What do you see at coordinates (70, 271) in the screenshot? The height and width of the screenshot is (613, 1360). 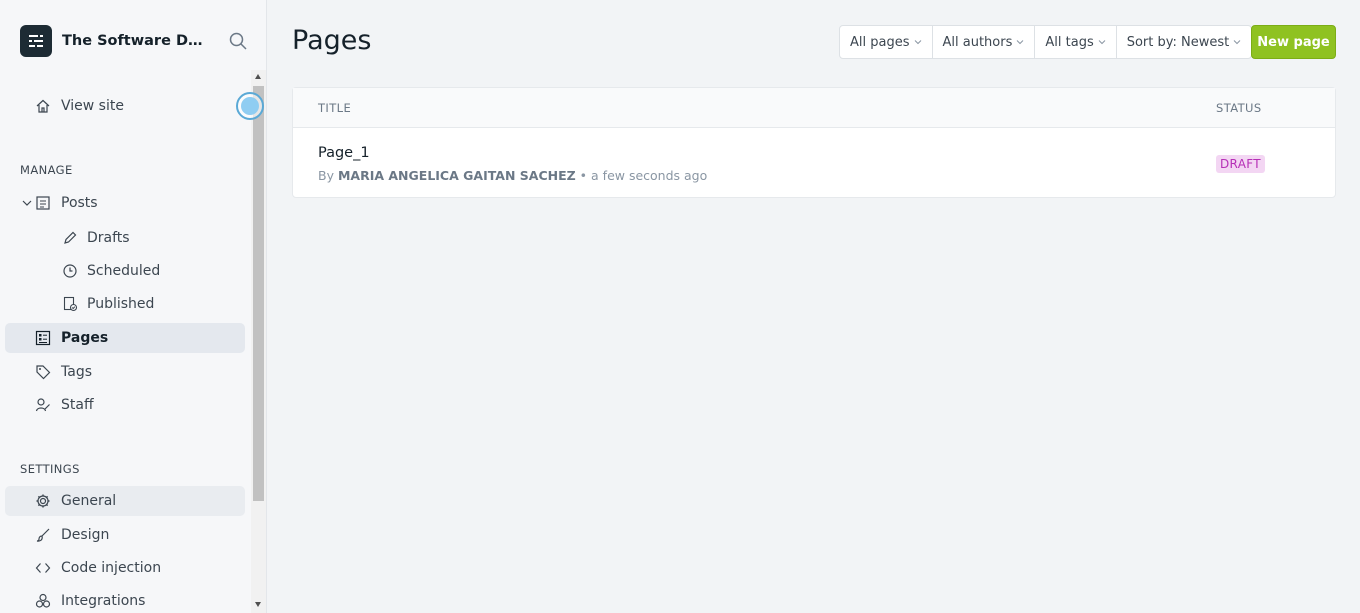 I see `clock-icon` at bounding box center [70, 271].